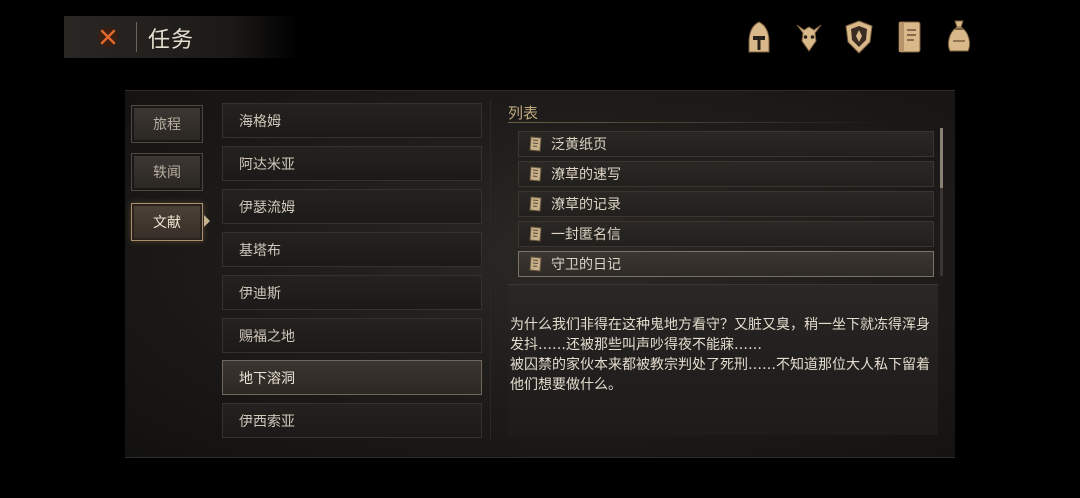  What do you see at coordinates (490, 270) in the screenshot?
I see `column-divider` at bounding box center [490, 270].